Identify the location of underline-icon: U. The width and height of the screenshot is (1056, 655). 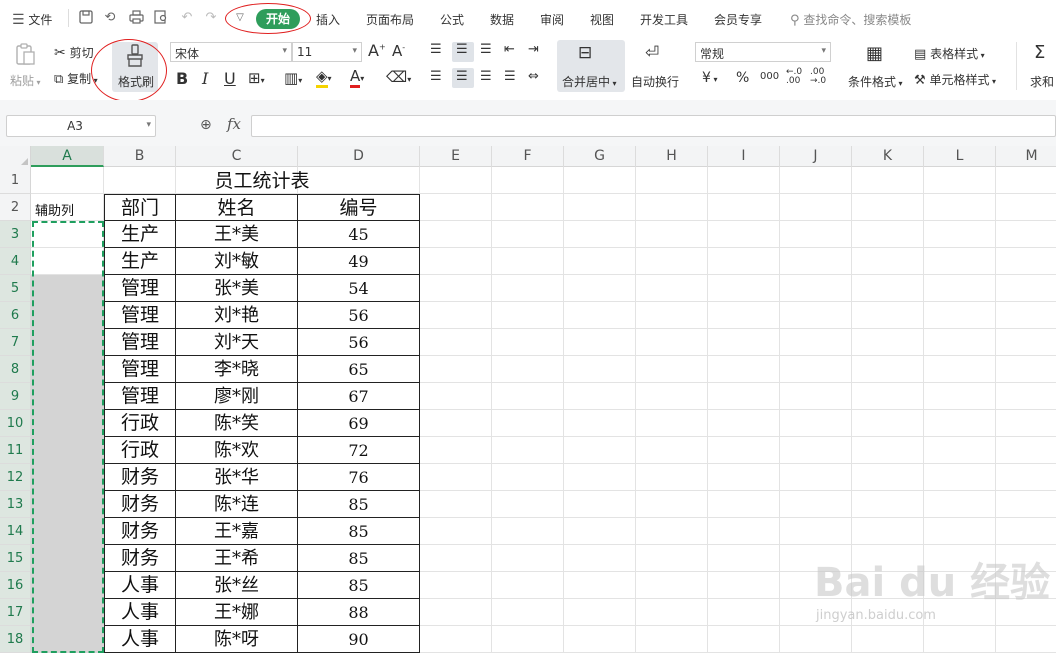
(230, 78).